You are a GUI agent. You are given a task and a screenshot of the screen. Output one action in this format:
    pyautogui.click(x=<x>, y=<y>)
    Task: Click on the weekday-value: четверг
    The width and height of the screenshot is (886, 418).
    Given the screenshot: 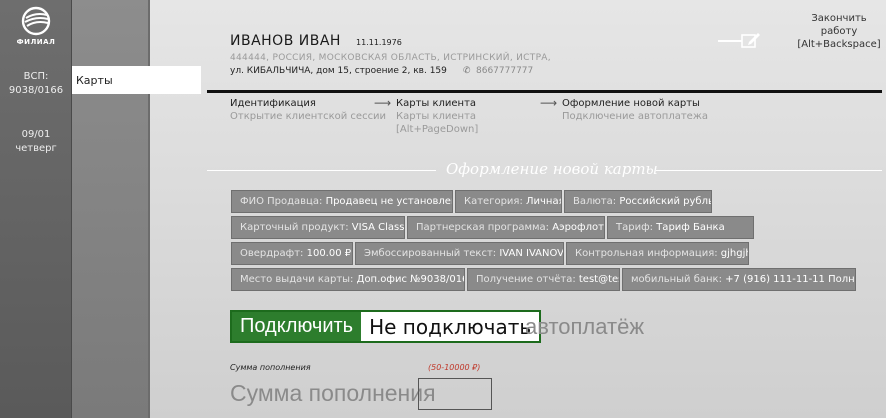 What is the action you would take?
    pyautogui.click(x=36, y=148)
    